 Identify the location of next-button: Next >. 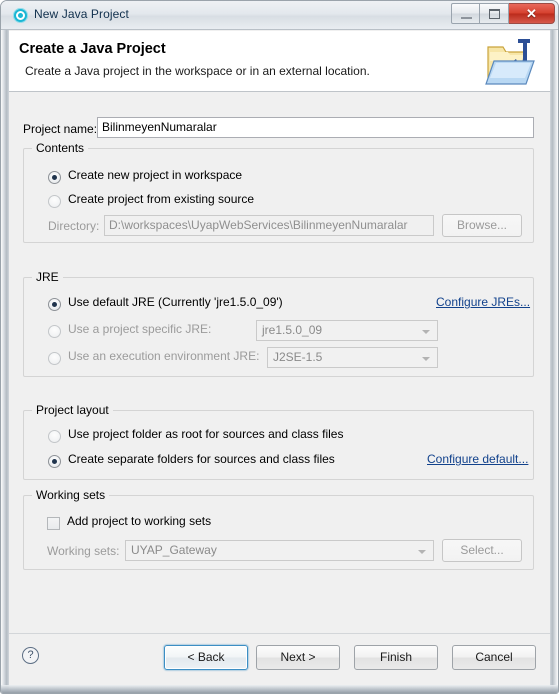
(298, 657).